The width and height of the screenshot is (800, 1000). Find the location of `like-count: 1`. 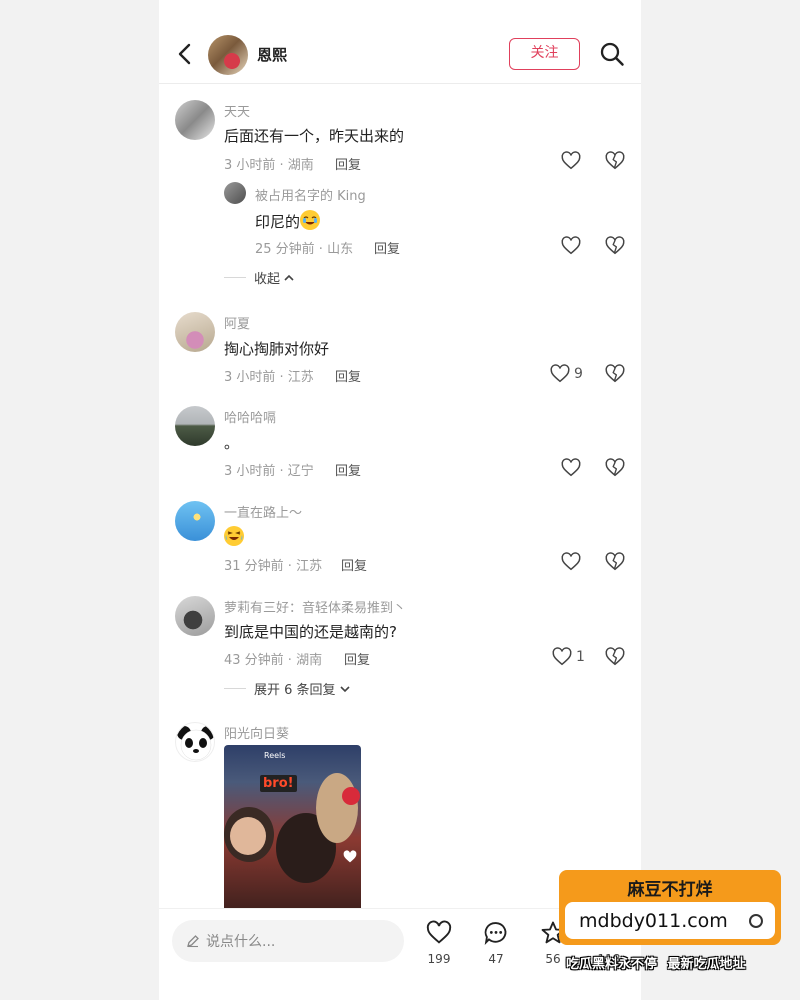

like-count: 1 is located at coordinates (580, 657).